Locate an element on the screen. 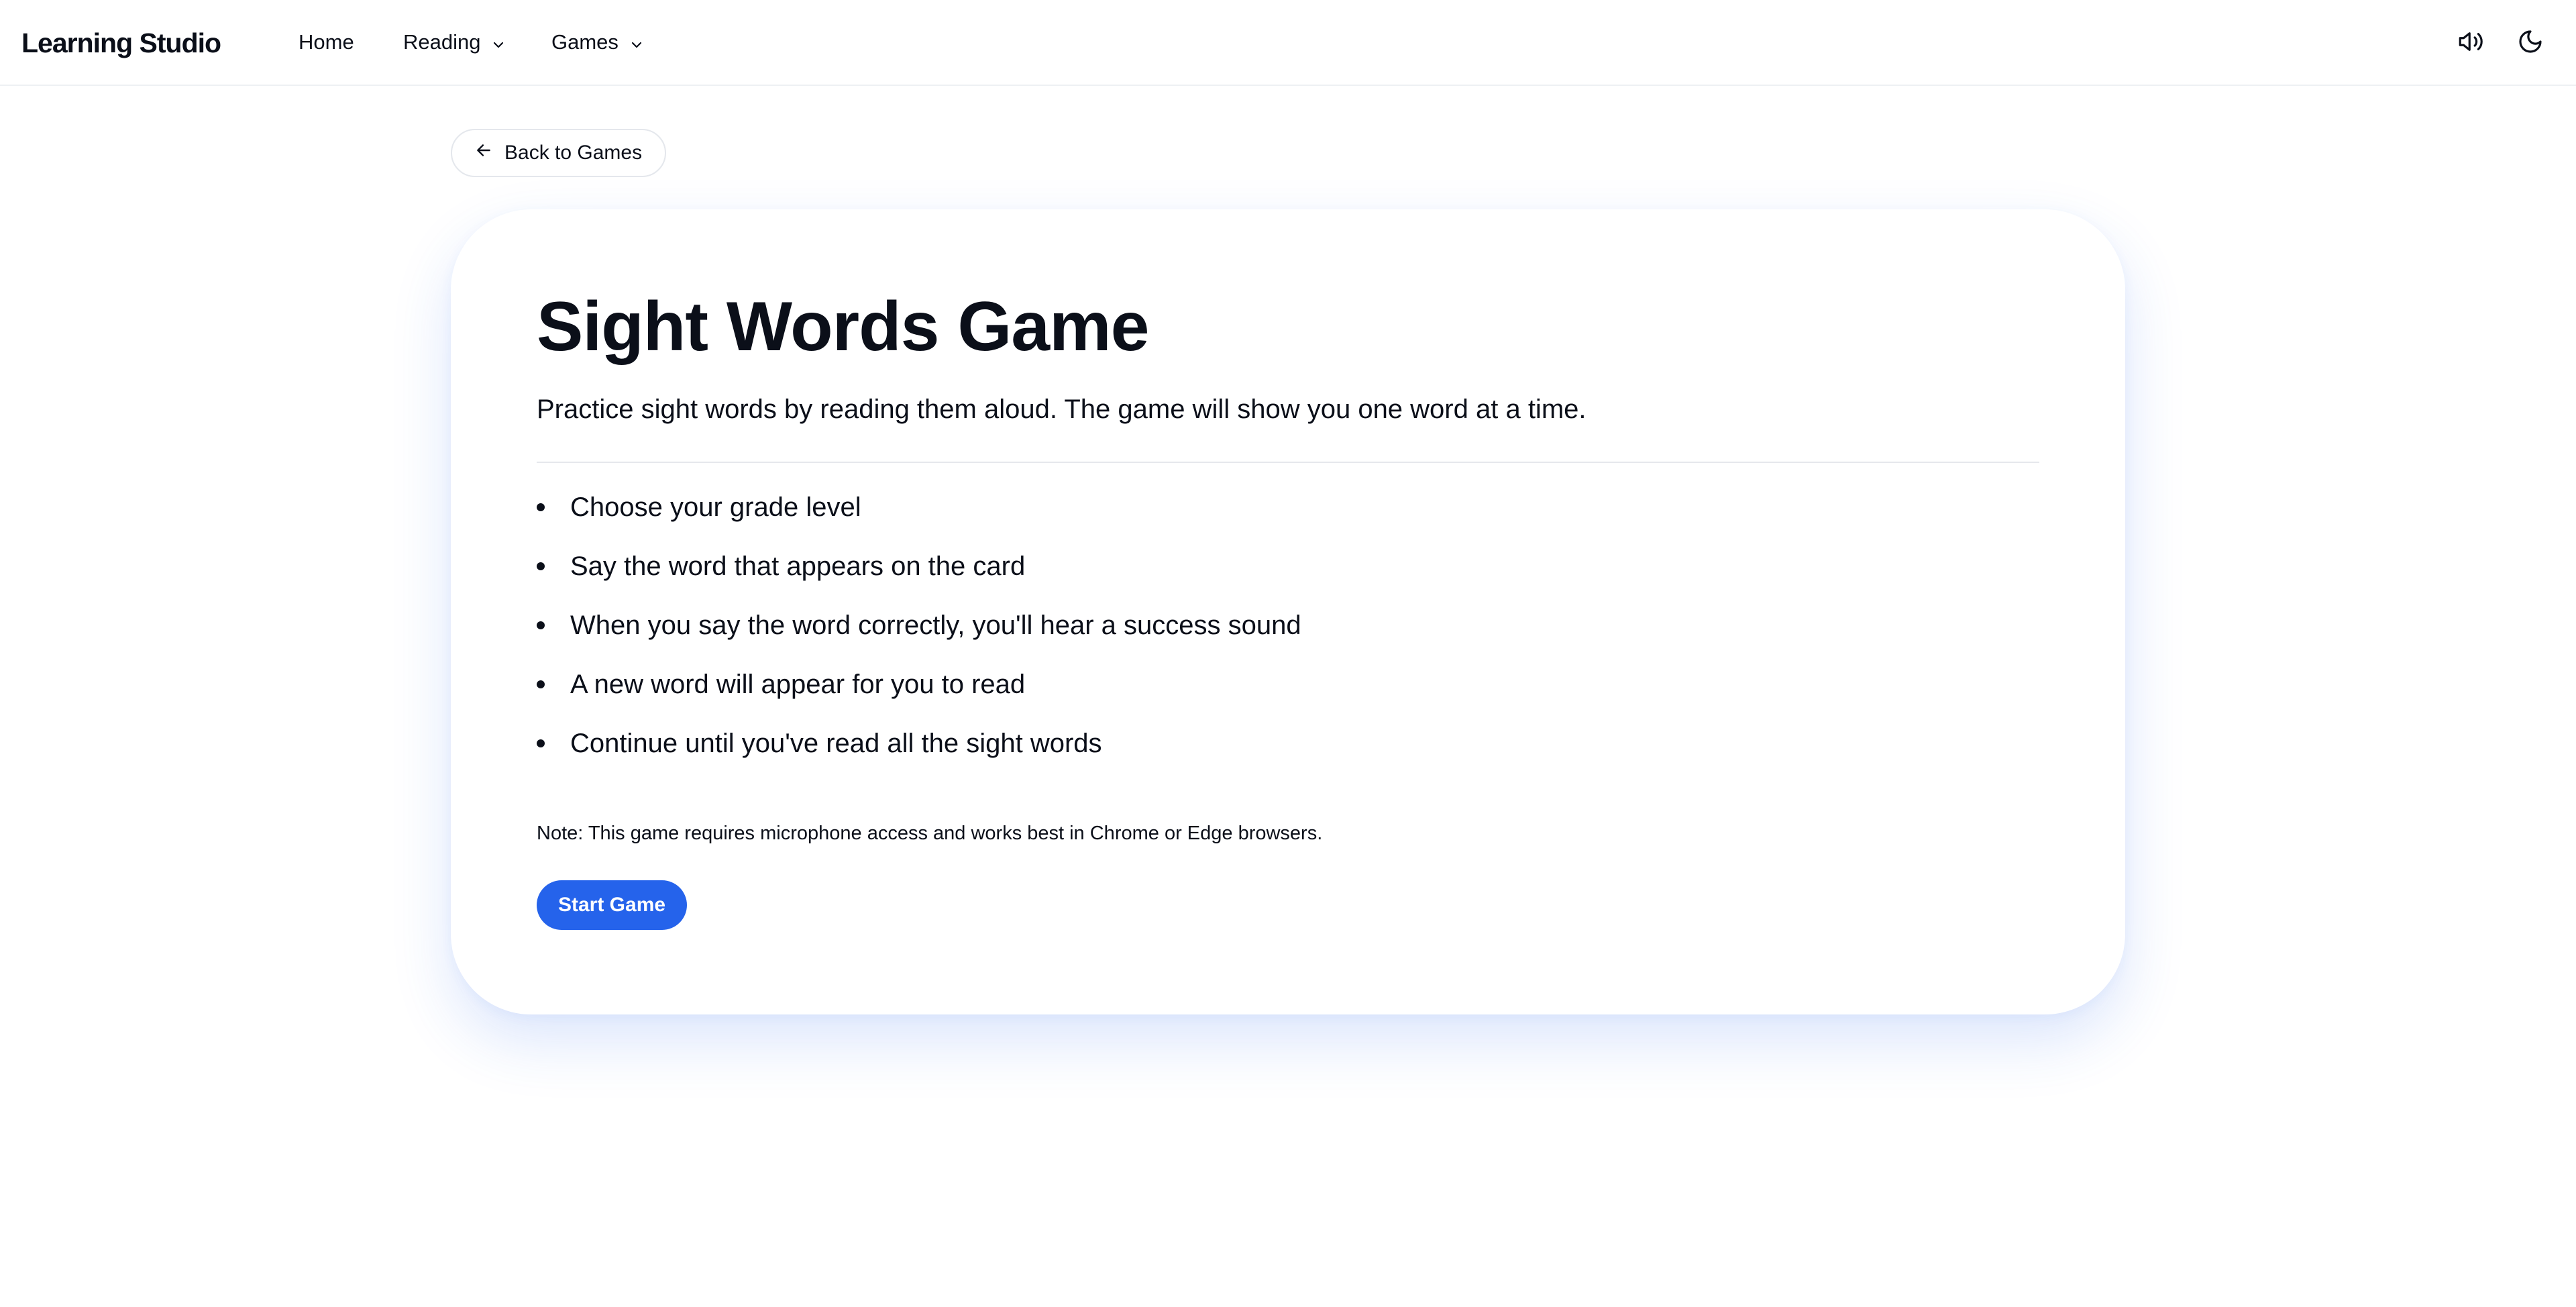 The height and width of the screenshot is (1307, 2576). start-game-label: Start Game is located at coordinates (612, 905).